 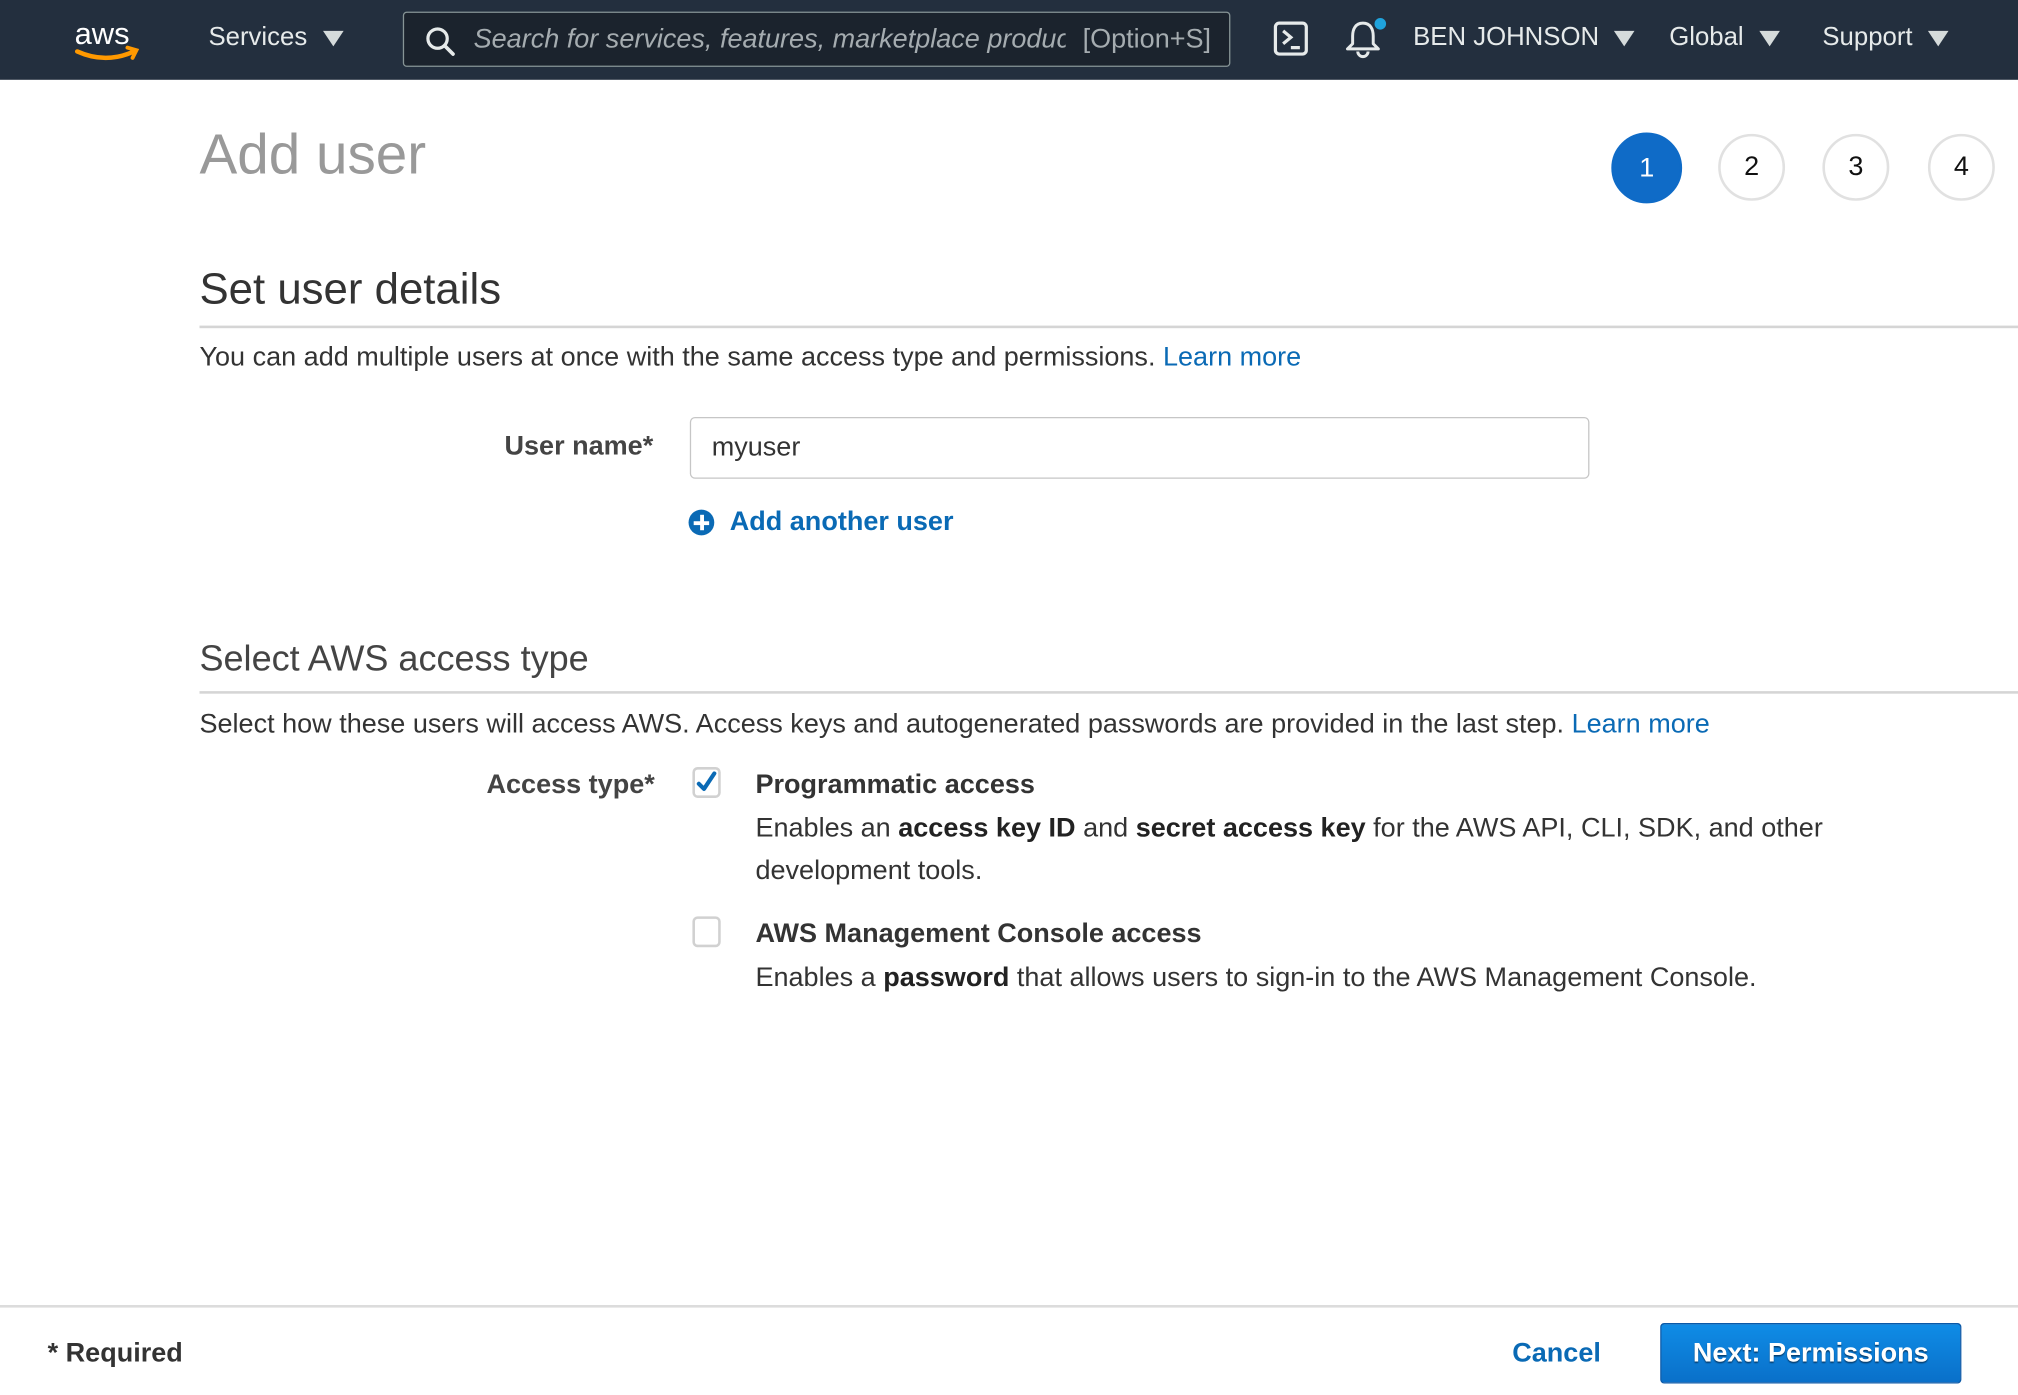 I want to click on notification-dot, so click(x=1380, y=24).